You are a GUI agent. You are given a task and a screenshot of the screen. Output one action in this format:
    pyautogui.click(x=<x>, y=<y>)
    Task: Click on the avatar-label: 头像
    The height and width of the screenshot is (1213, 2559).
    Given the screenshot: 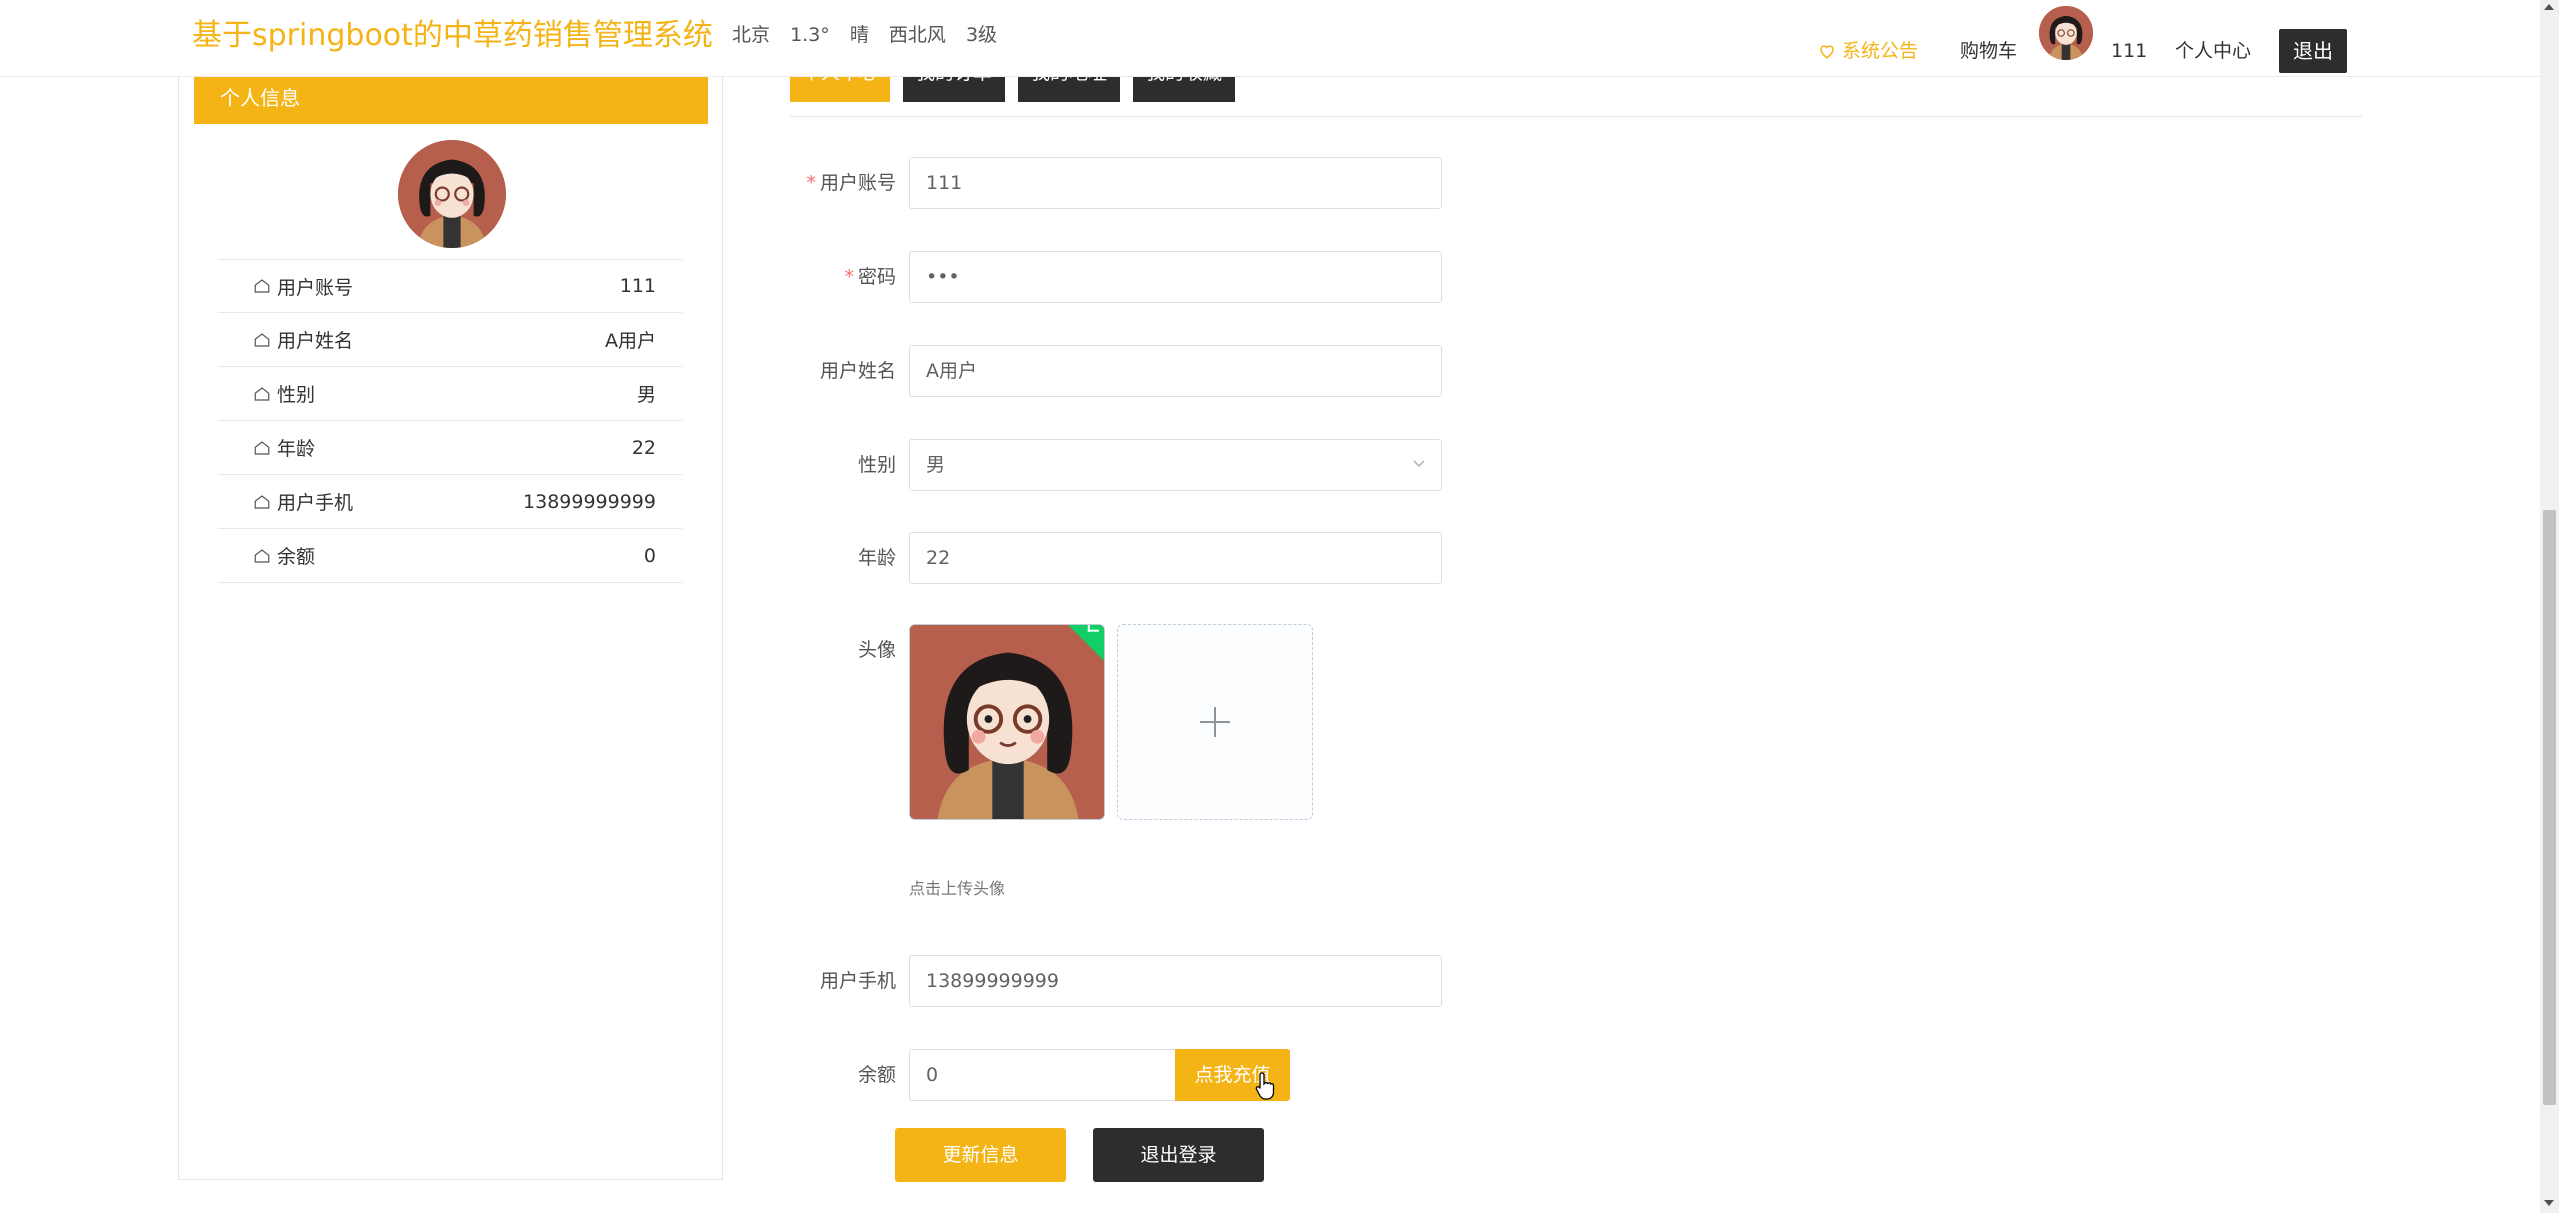 What is the action you would take?
    pyautogui.click(x=876, y=650)
    